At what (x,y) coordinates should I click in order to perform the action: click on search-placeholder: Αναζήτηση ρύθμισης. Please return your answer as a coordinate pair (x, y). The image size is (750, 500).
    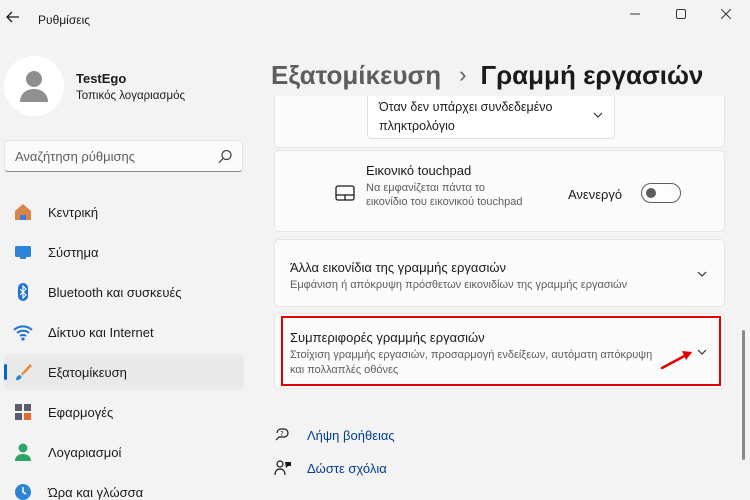
    Looking at the image, I should click on (75, 156).